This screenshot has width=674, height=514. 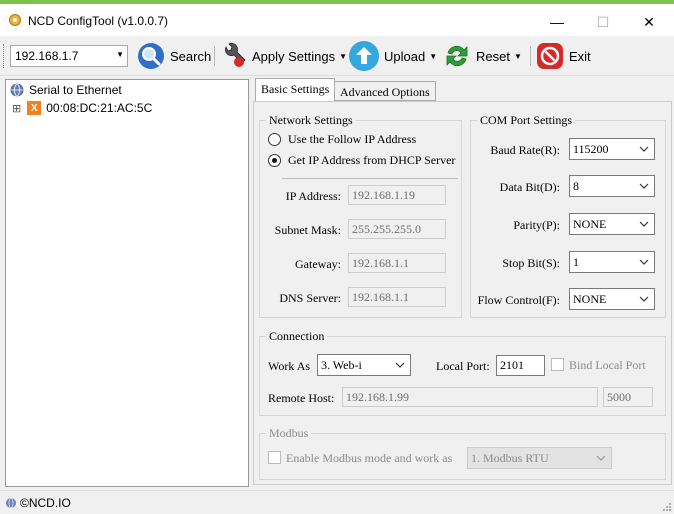 I want to click on baud-rate-select: 115200, so click(x=612, y=149).